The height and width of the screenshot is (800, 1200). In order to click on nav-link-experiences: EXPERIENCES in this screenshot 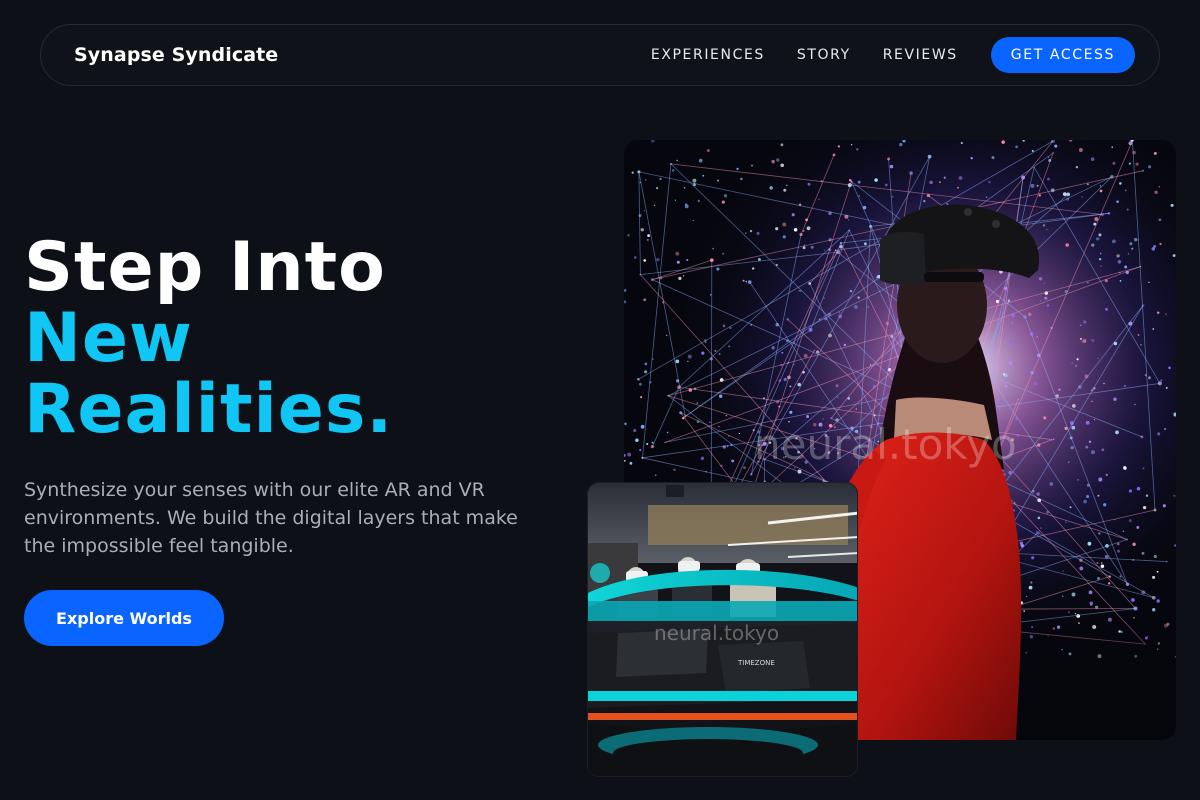, I will do `click(708, 55)`.